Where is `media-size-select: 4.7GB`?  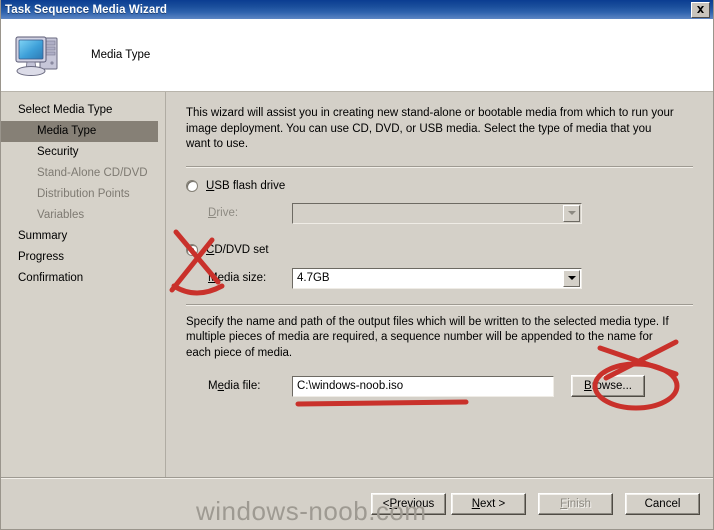 media-size-select: 4.7GB is located at coordinates (437, 278).